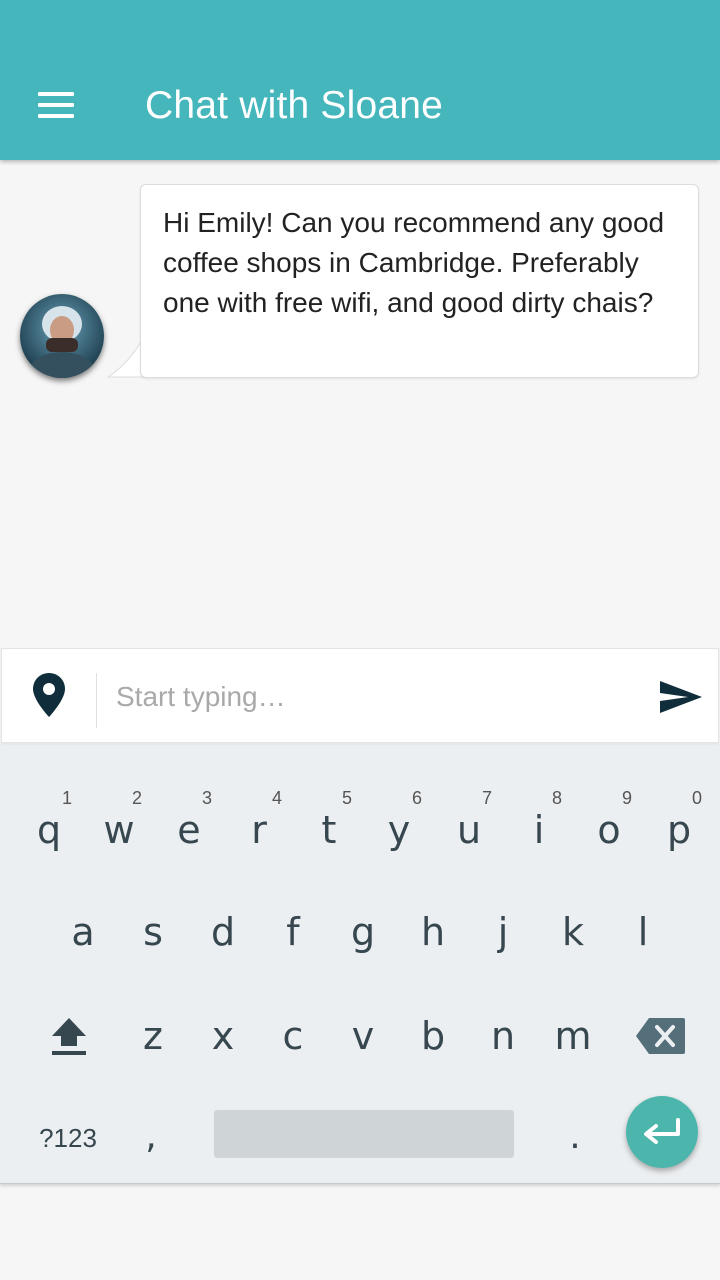 The image size is (720, 1280). Describe the element at coordinates (371, 696) in the screenshot. I see `message-input` at that location.